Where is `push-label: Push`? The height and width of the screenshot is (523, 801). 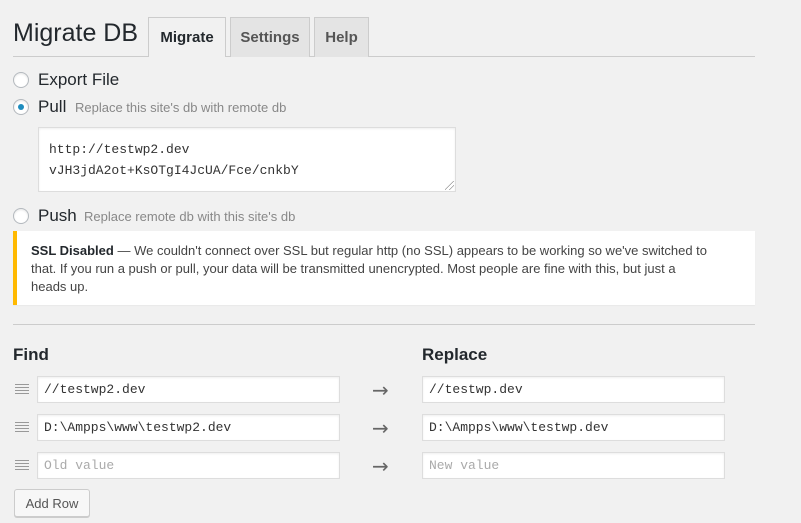
push-label: Push is located at coordinates (57, 216).